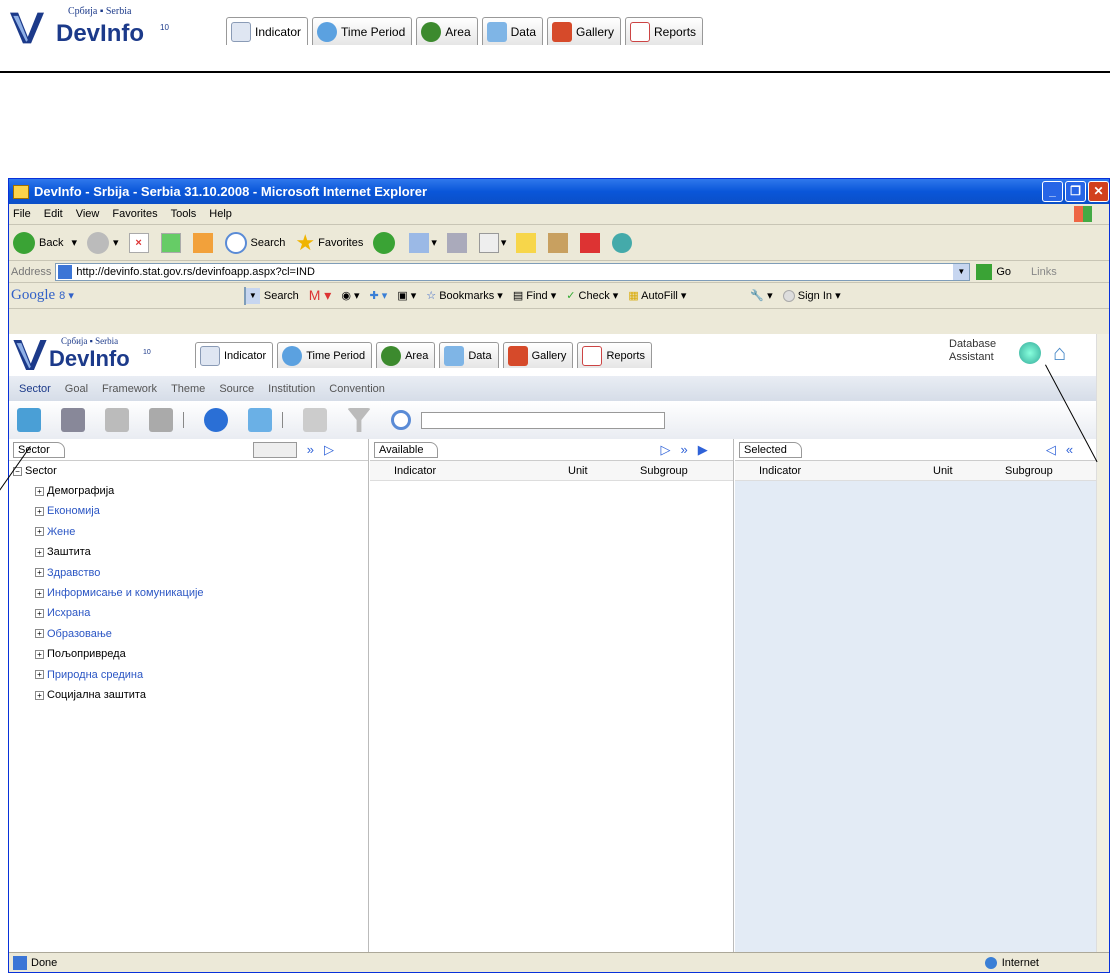 The image size is (1110, 973). What do you see at coordinates (464, 295) in the screenshot?
I see `bookmarks-button: ☆ Bookmarks ▾` at bounding box center [464, 295].